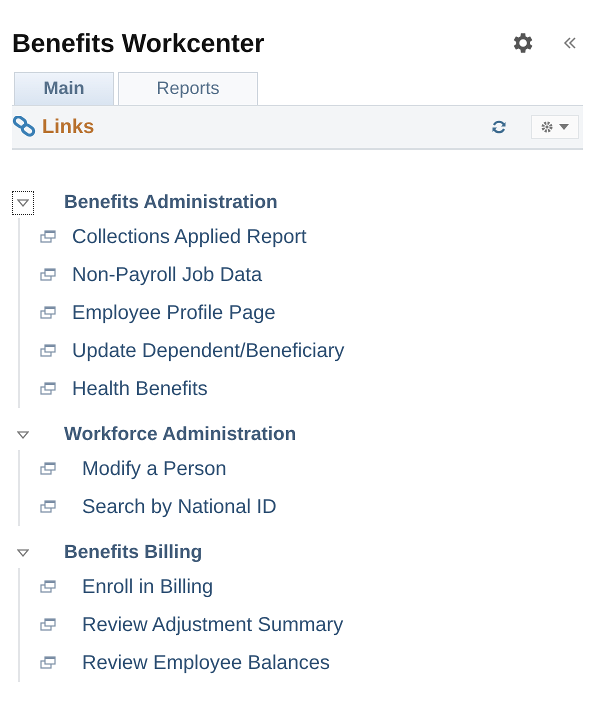 The width and height of the screenshot is (599, 716). What do you see at coordinates (174, 313) in the screenshot?
I see `menu-link: Employee Profile Page` at bounding box center [174, 313].